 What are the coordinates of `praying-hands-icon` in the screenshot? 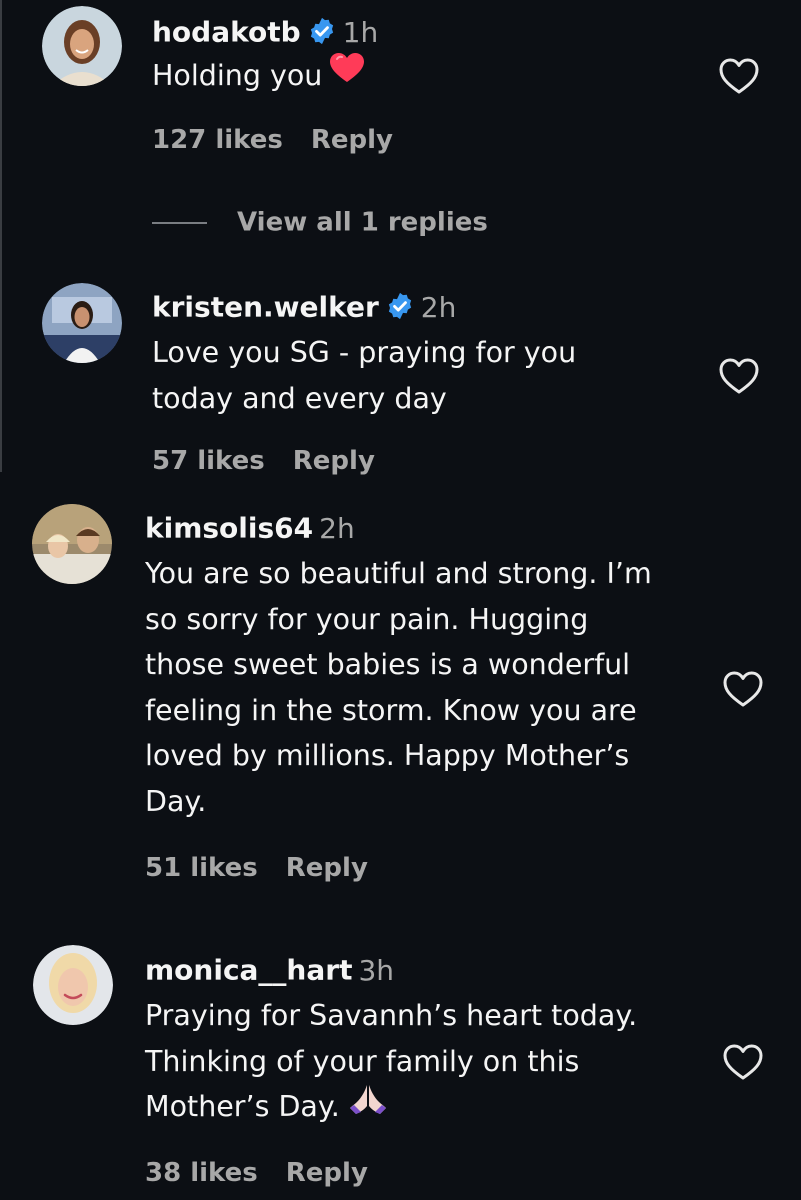 It's located at (368, 1105).